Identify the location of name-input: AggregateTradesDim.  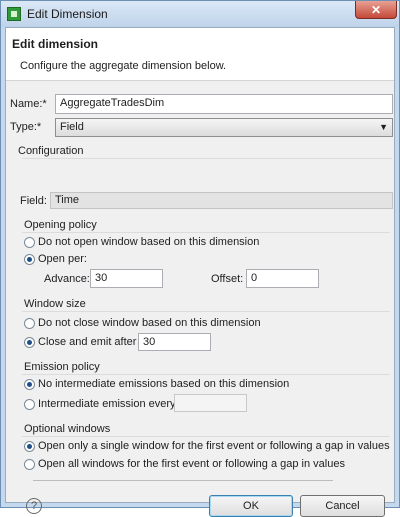
(224, 104).